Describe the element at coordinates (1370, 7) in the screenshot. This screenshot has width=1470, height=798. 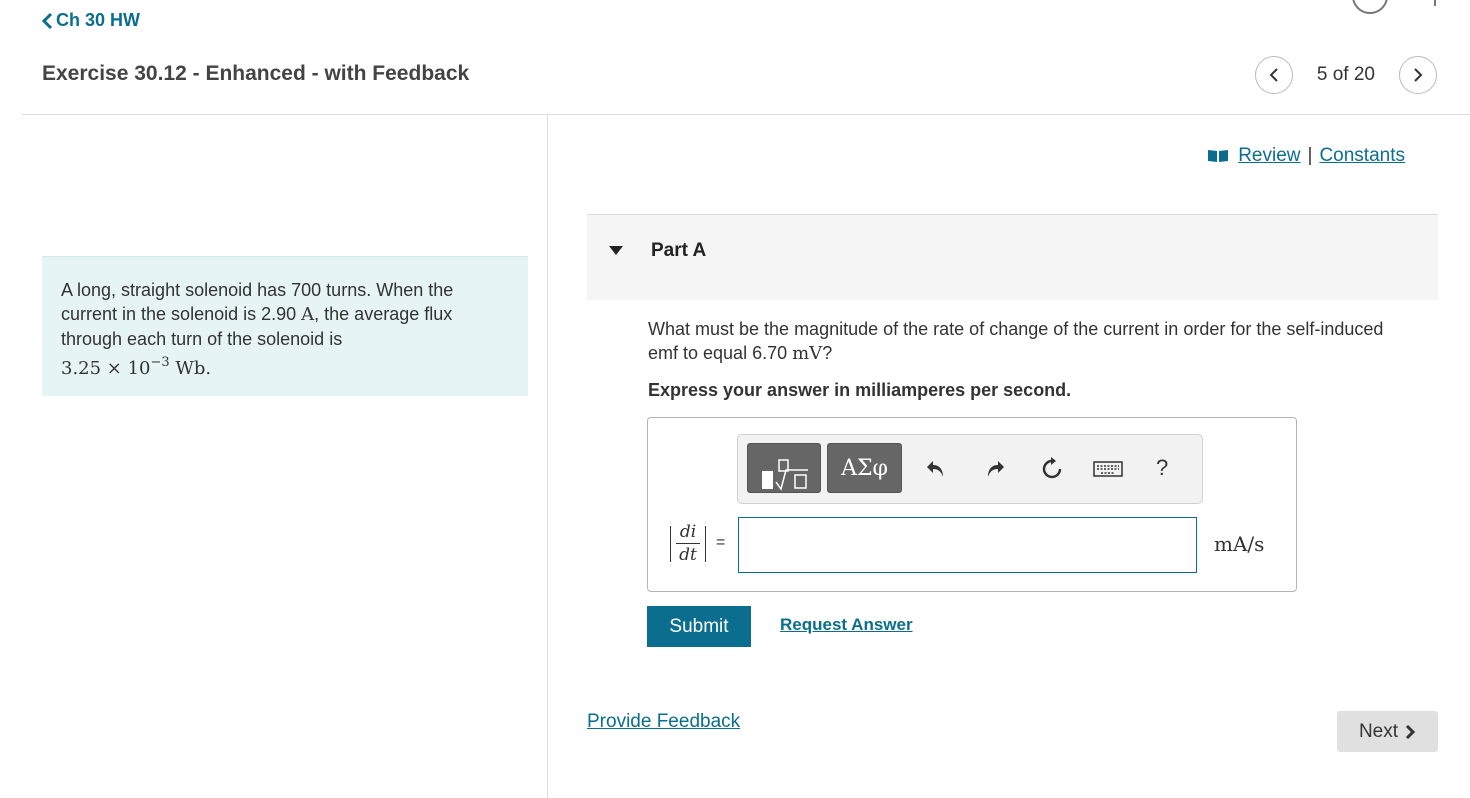
I see `top-circle-icon` at that location.